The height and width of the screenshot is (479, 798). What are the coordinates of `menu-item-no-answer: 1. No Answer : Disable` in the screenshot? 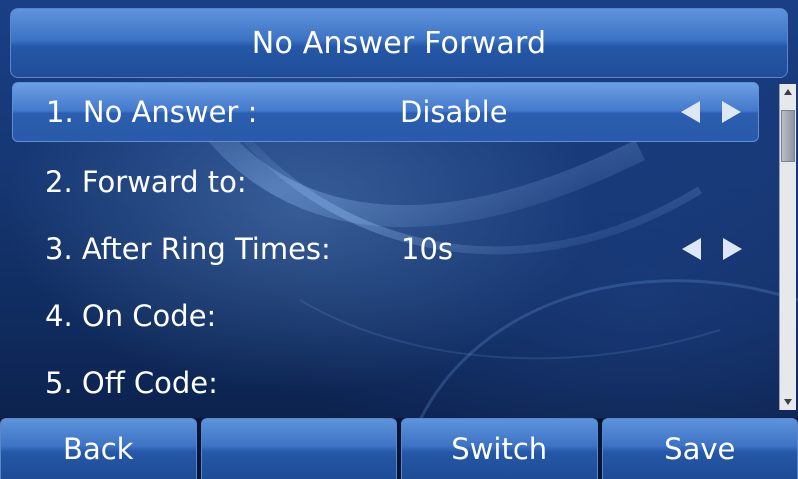 It's located at (385, 112).